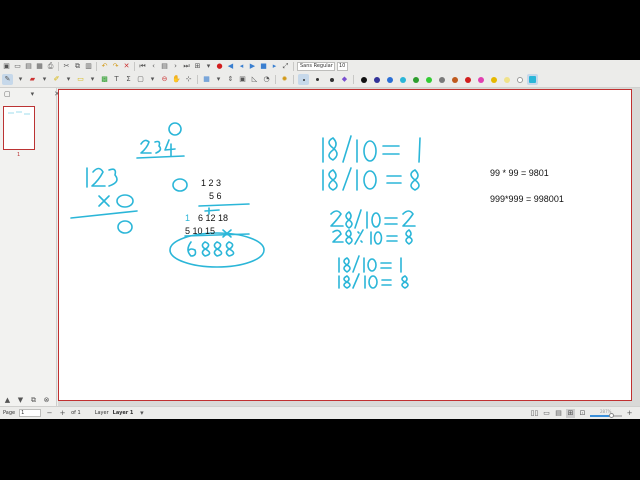 This screenshot has width=640, height=480. What do you see at coordinates (20, 400) in the screenshot?
I see `move-down-icon: ▼` at bounding box center [20, 400].